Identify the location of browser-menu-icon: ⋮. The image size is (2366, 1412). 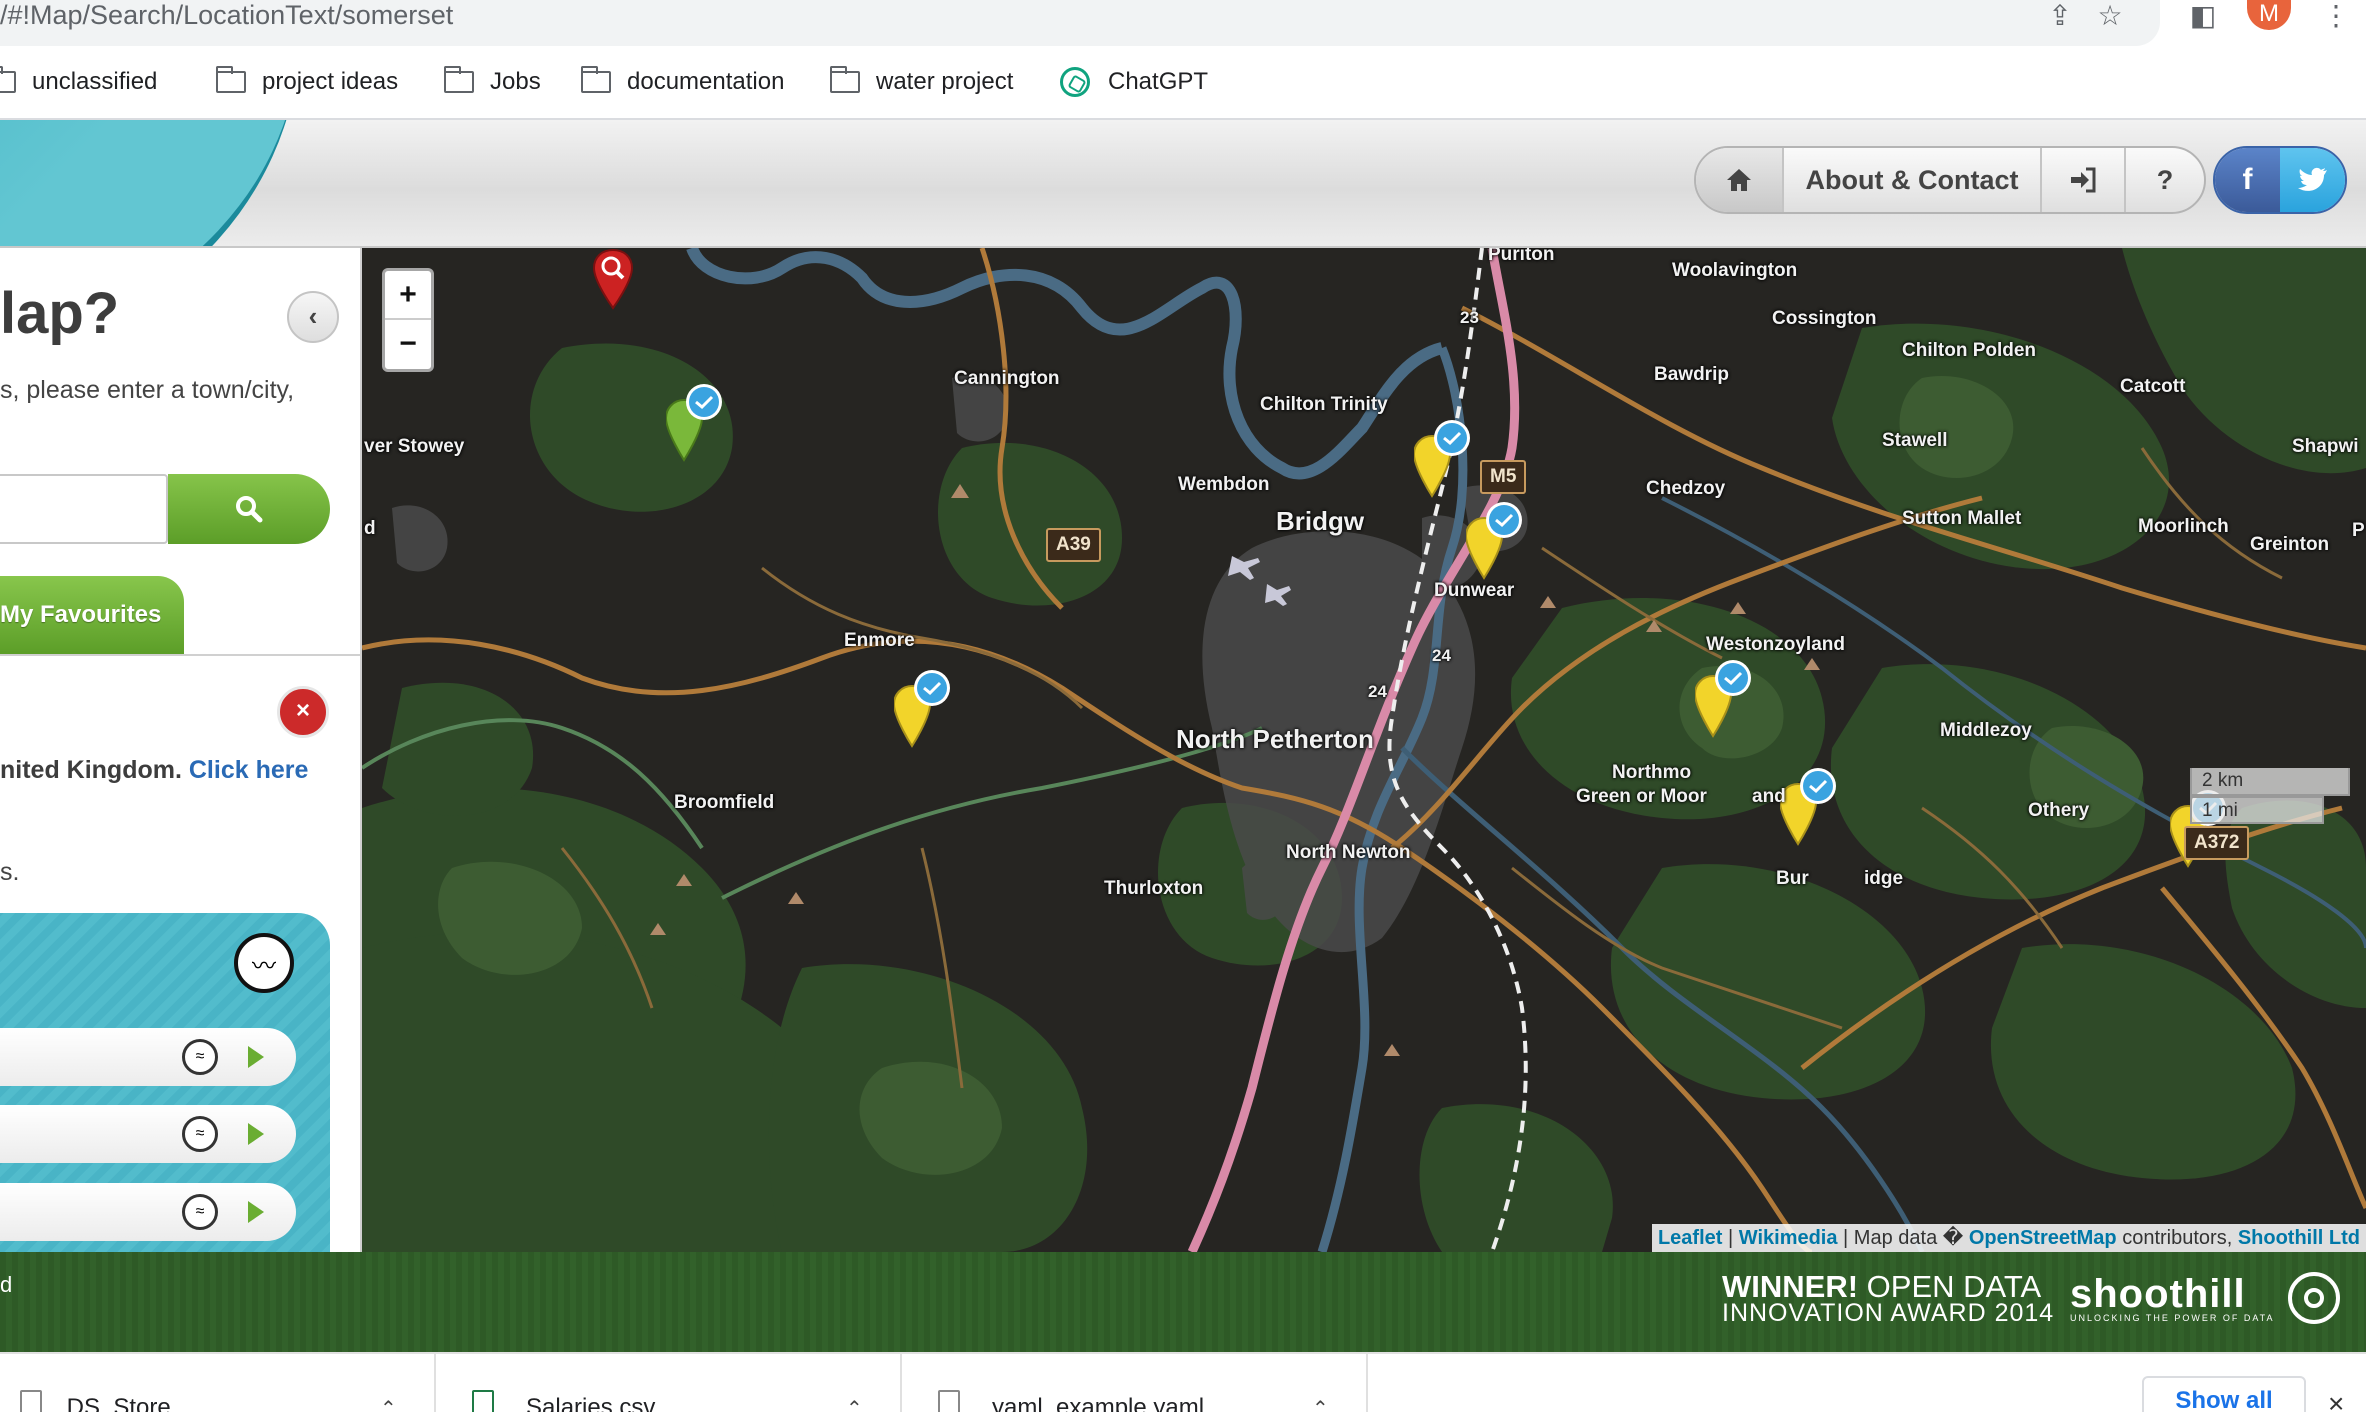
(2336, 15).